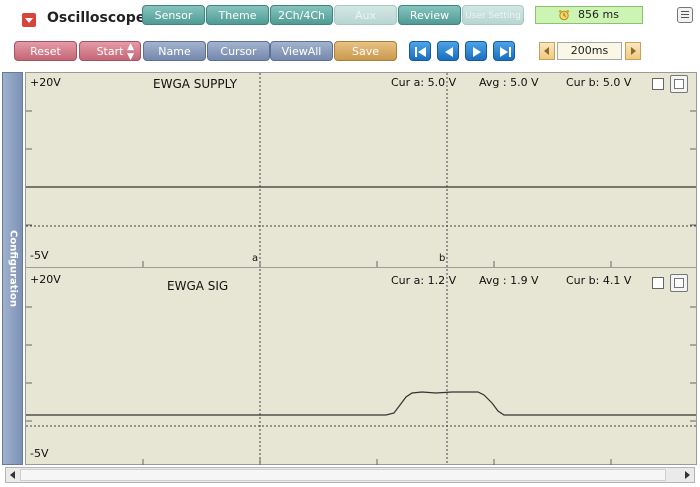 This screenshot has height=487, width=700. What do you see at coordinates (599, 280) in the screenshot?
I see `channel-2-cursor-b-value: Cur b: 4.1 V` at bounding box center [599, 280].